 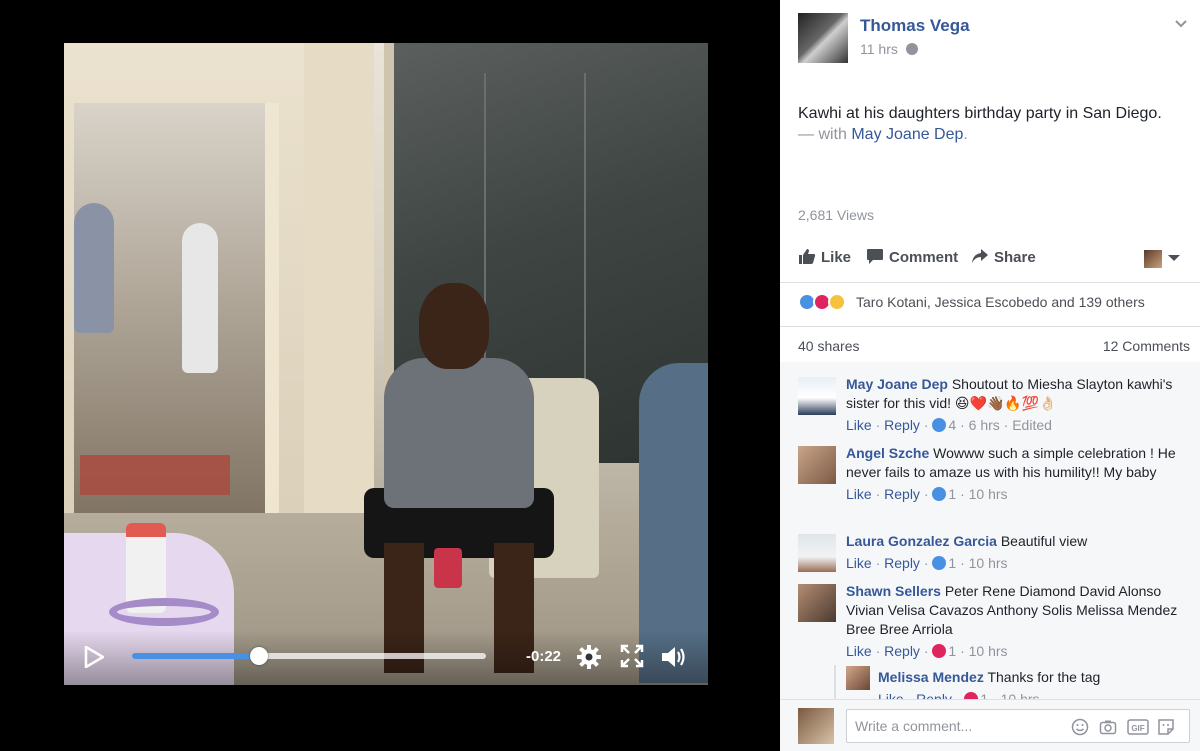 I want to click on author-avatar, so click(x=823, y=38).